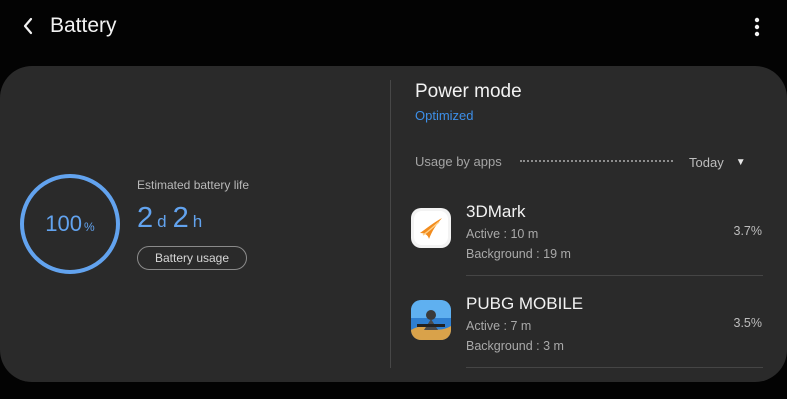  What do you see at coordinates (458, 161) in the screenshot?
I see `usage-by-apps-label: Usage by apps` at bounding box center [458, 161].